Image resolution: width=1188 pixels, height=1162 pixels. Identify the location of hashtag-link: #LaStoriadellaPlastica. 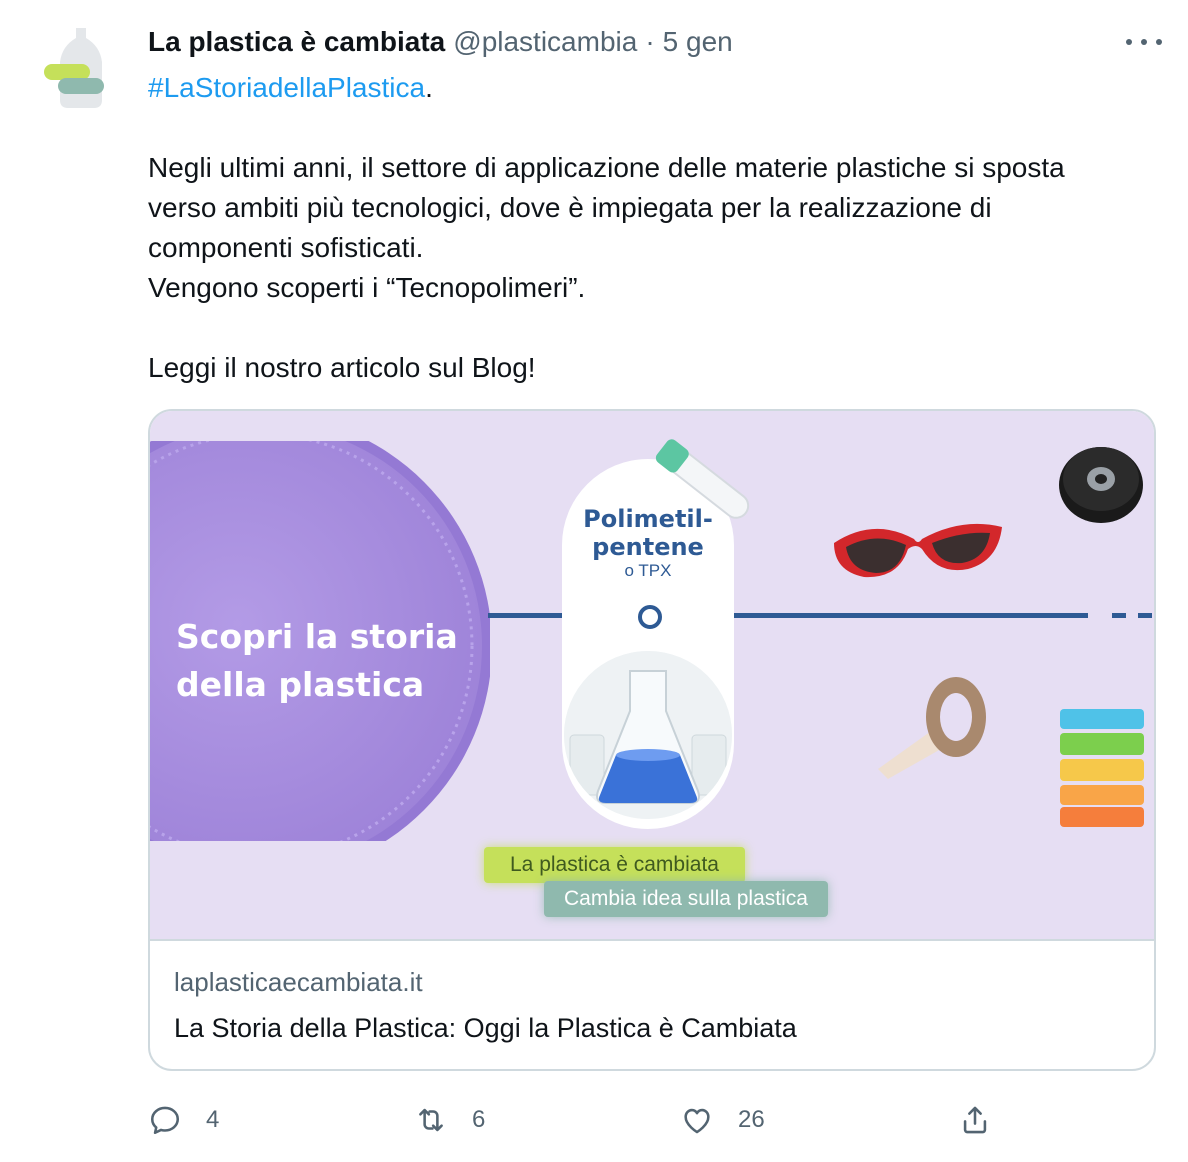
(286, 87).